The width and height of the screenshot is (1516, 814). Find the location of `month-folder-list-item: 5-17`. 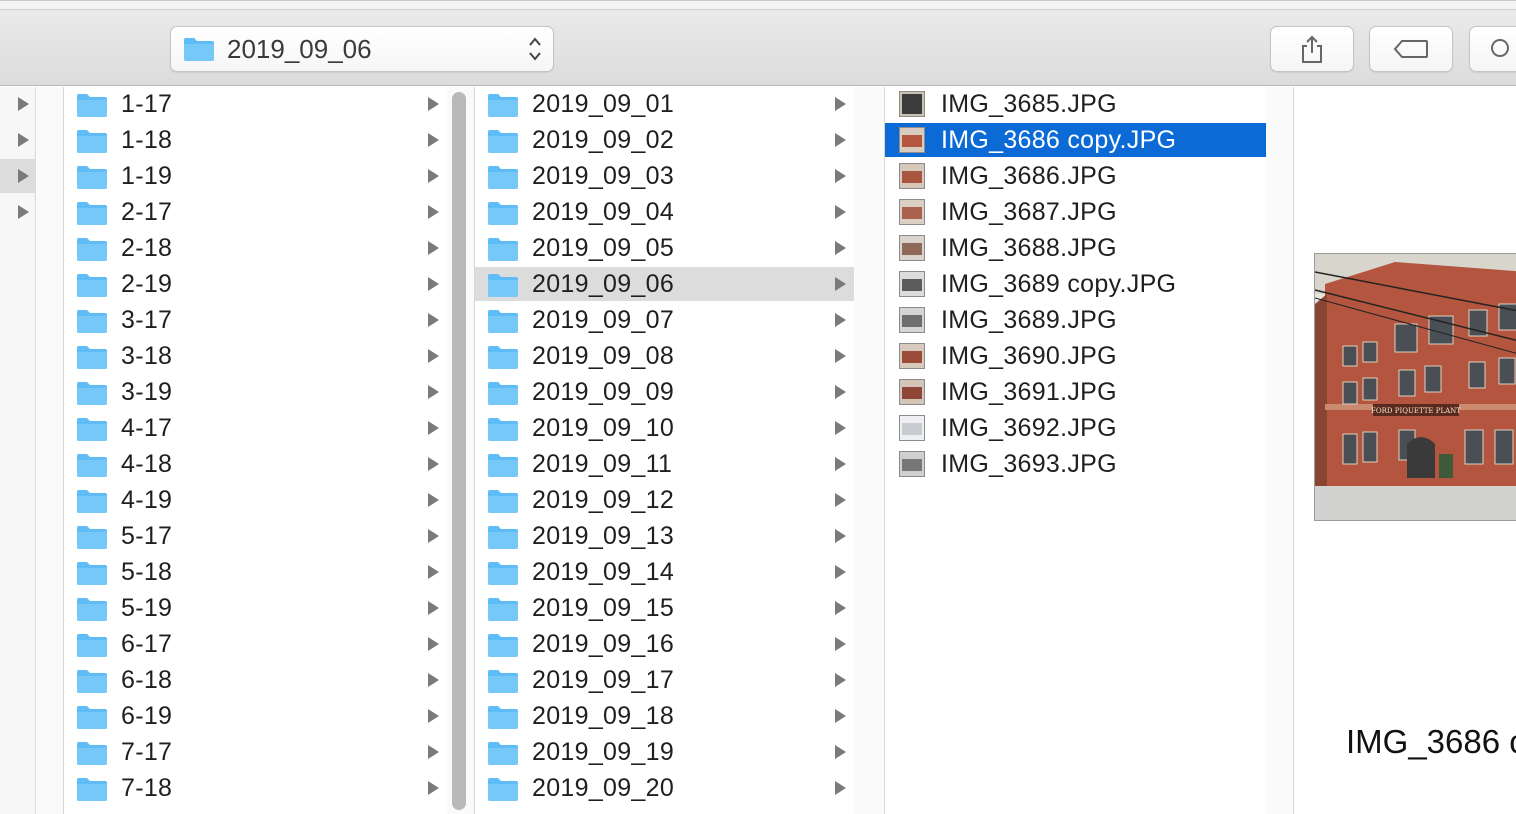

month-folder-list-item: 5-17 is located at coordinates (255, 536).